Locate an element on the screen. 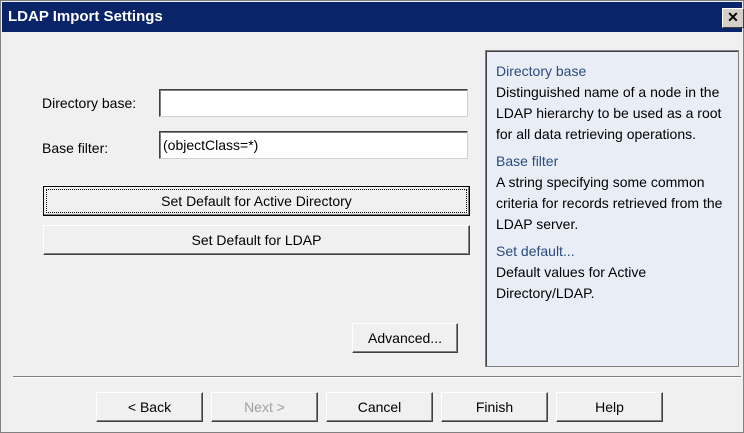  next-button: Next > is located at coordinates (264, 407).